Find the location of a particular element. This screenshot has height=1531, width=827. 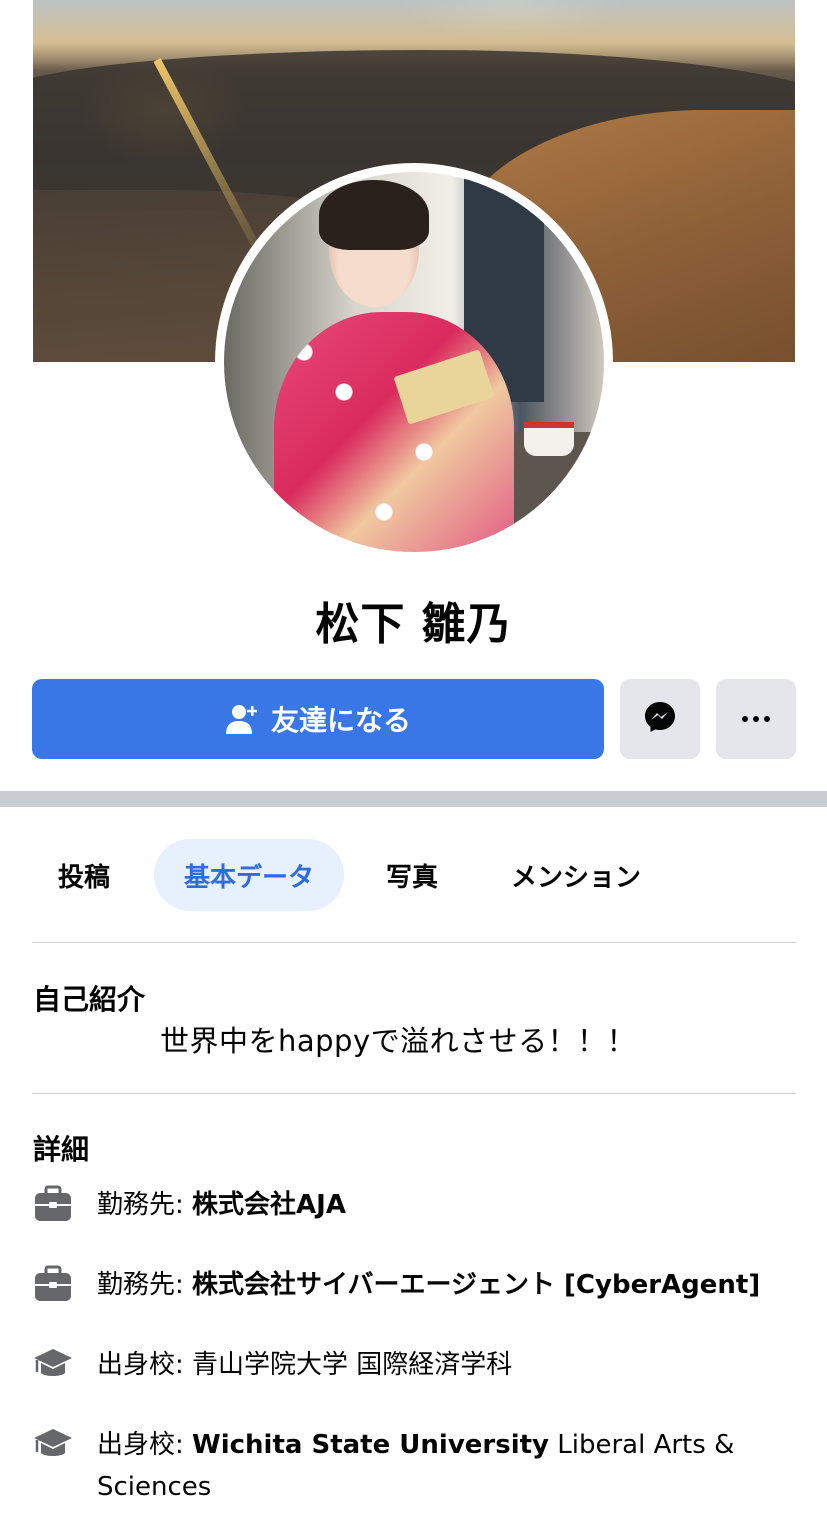

more-icon is located at coordinates (756, 719).